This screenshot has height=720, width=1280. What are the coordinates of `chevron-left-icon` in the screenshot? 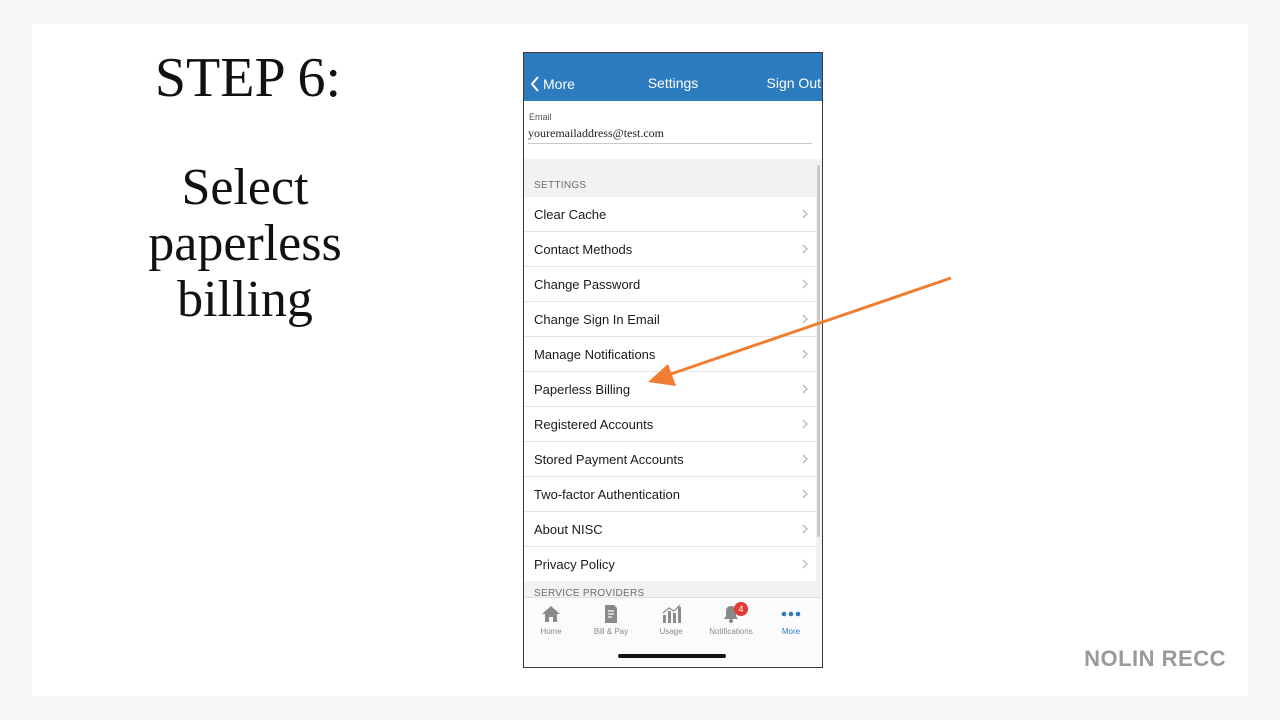 It's located at (534, 84).